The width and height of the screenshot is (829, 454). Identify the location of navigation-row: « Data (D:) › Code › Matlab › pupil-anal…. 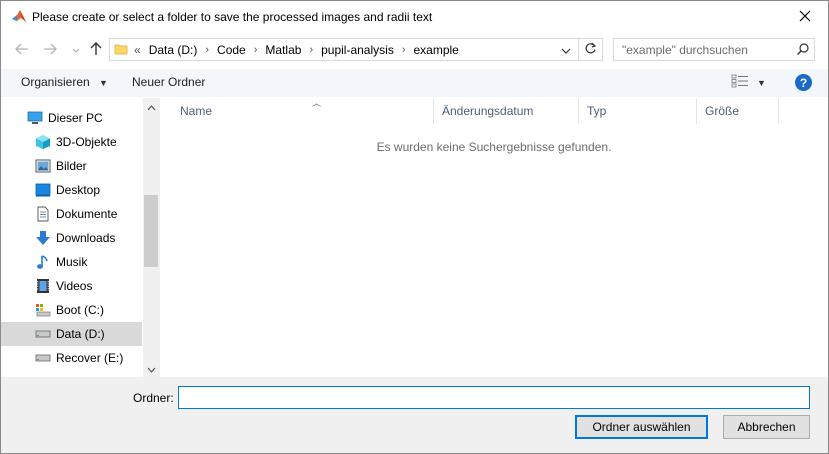
(414, 50).